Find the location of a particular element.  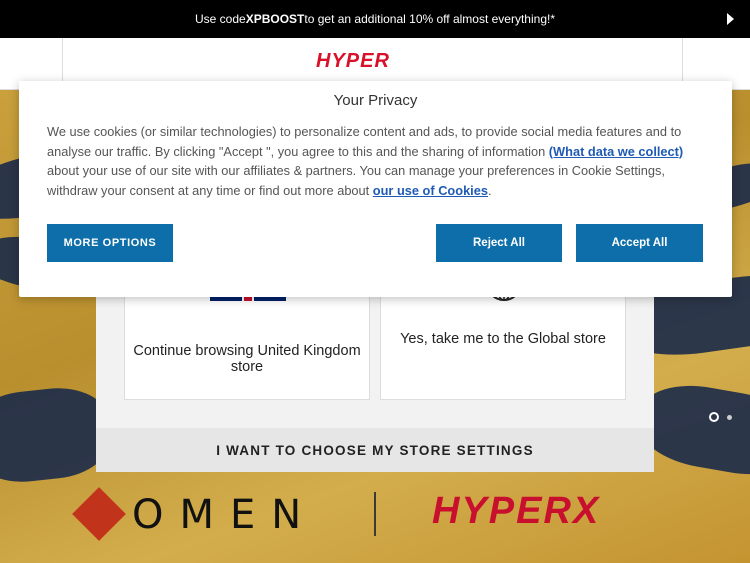

carousel-dots is located at coordinates (720, 417).